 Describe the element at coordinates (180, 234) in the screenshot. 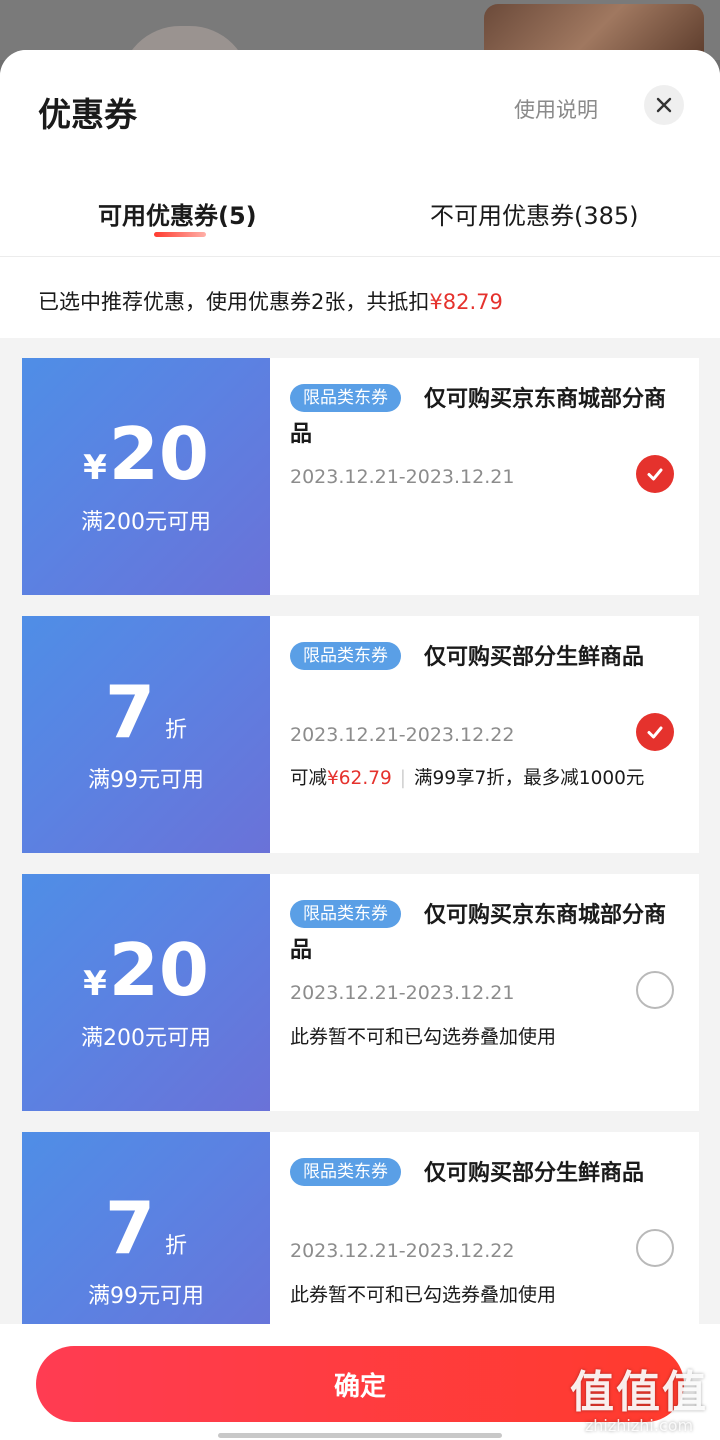

I see `active-tab-indicator` at that location.